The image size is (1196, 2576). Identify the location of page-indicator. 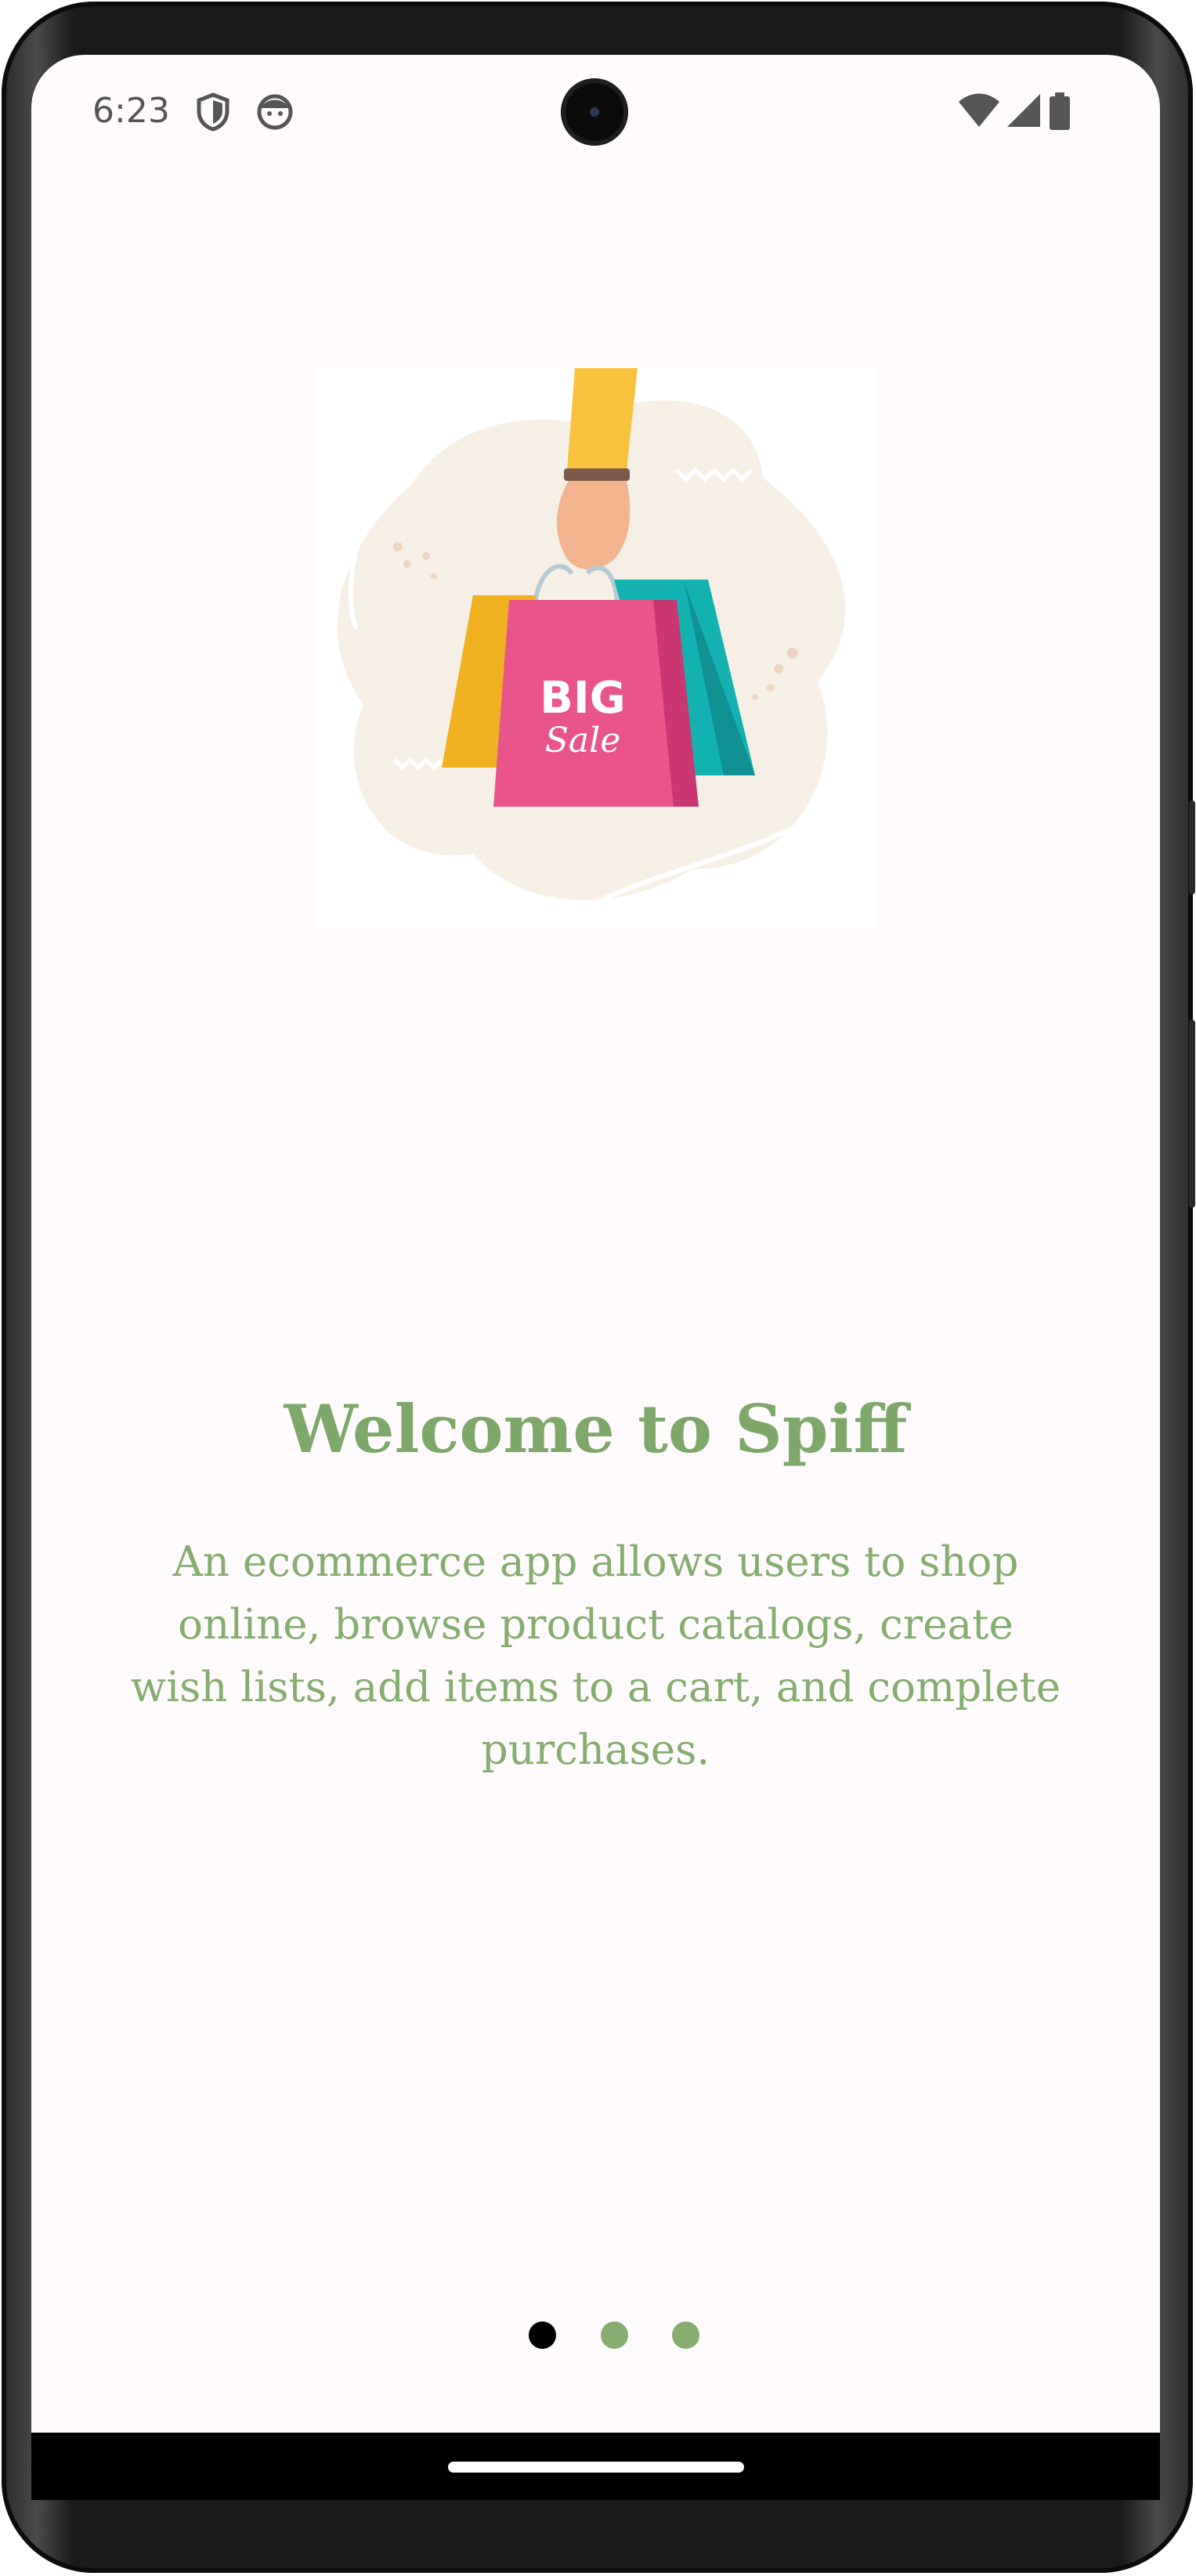
(595, 2337).